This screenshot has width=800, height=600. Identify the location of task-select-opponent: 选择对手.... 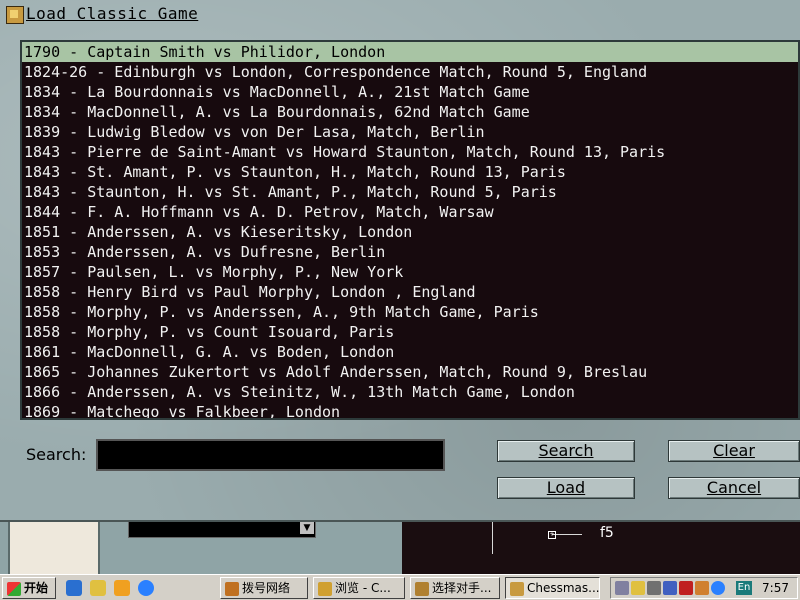
(455, 588).